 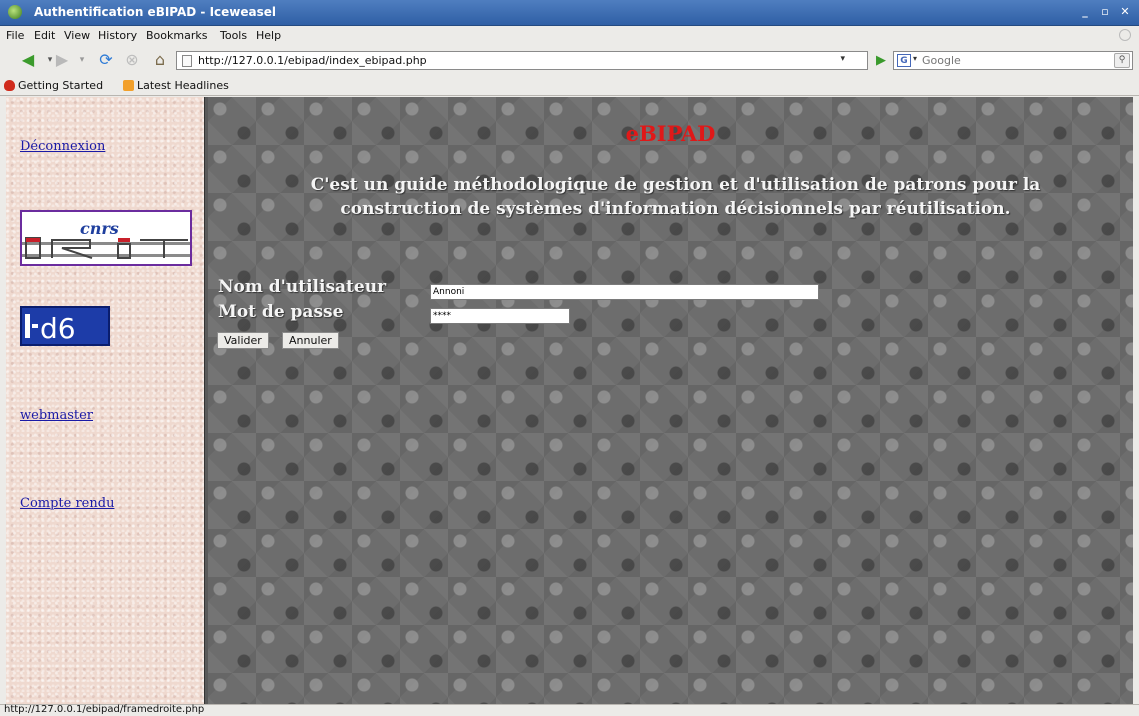 I want to click on irit-logo-graphic: cnrs, so click(x=106, y=239).